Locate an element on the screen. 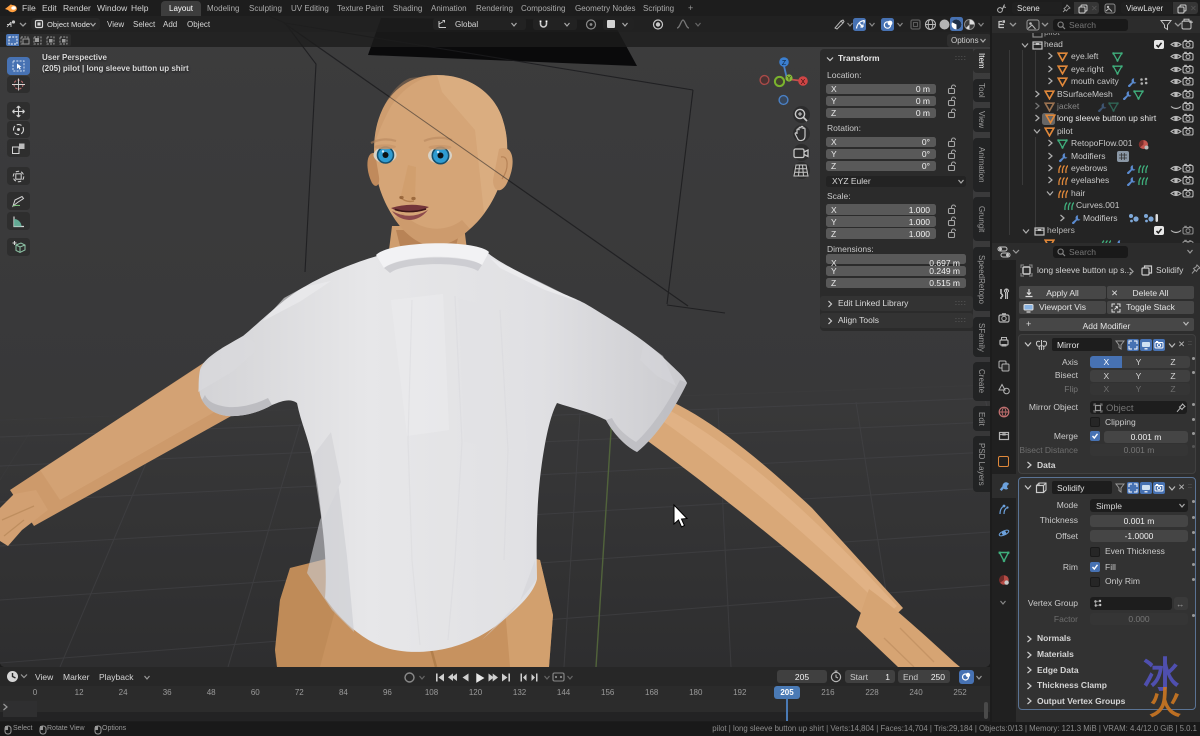 This screenshot has width=1200, height=736. svg-text: X is located at coordinates (803, 82).